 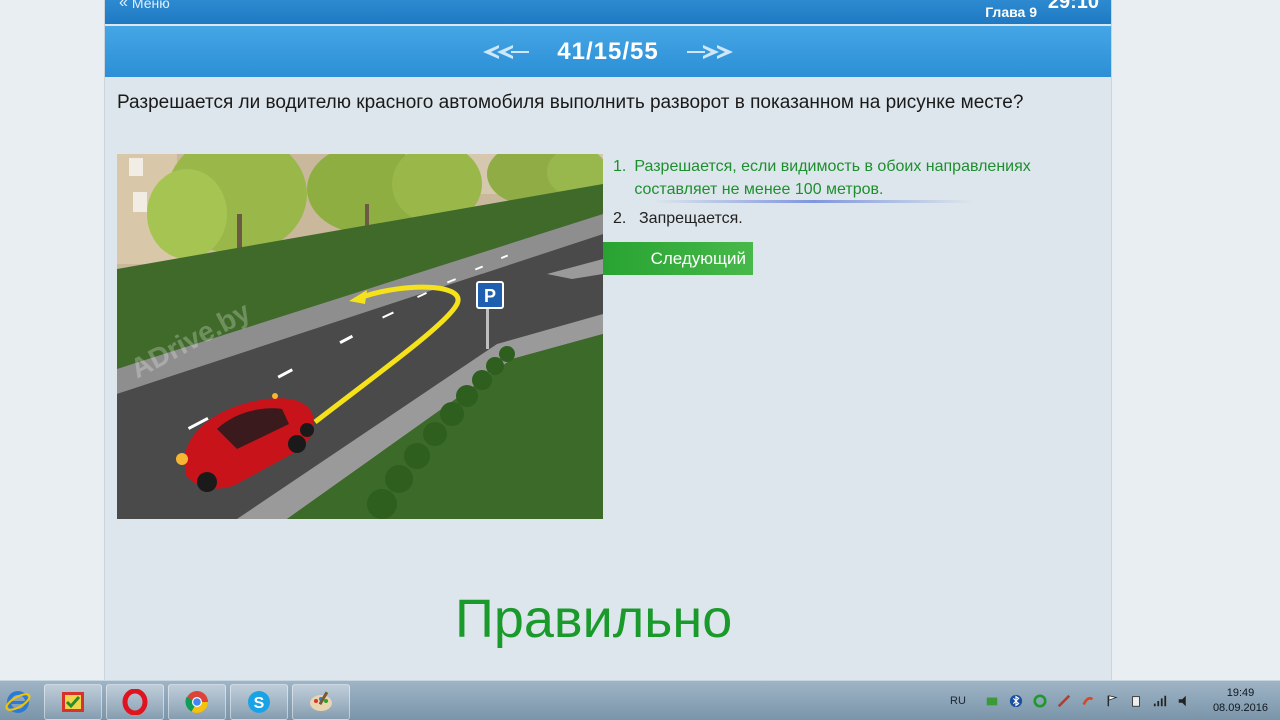 What do you see at coordinates (1112, 701) in the screenshot?
I see `action-center-flag-icon` at bounding box center [1112, 701].